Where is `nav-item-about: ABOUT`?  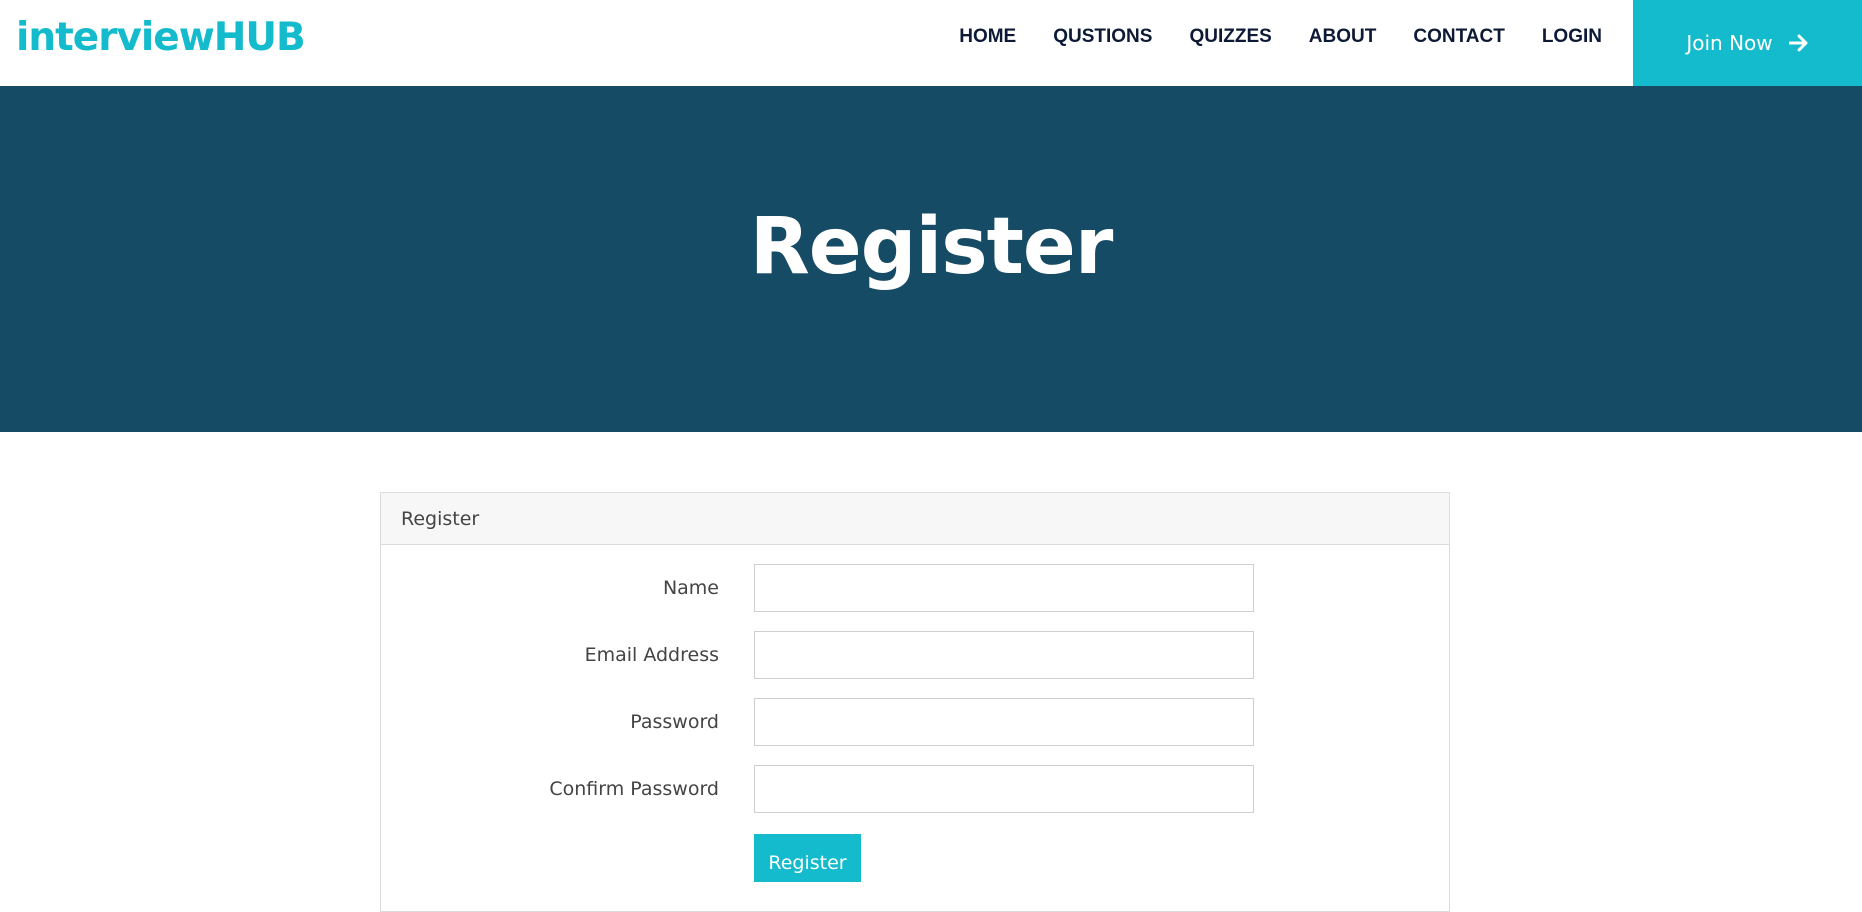 nav-item-about: ABOUT is located at coordinates (1343, 37).